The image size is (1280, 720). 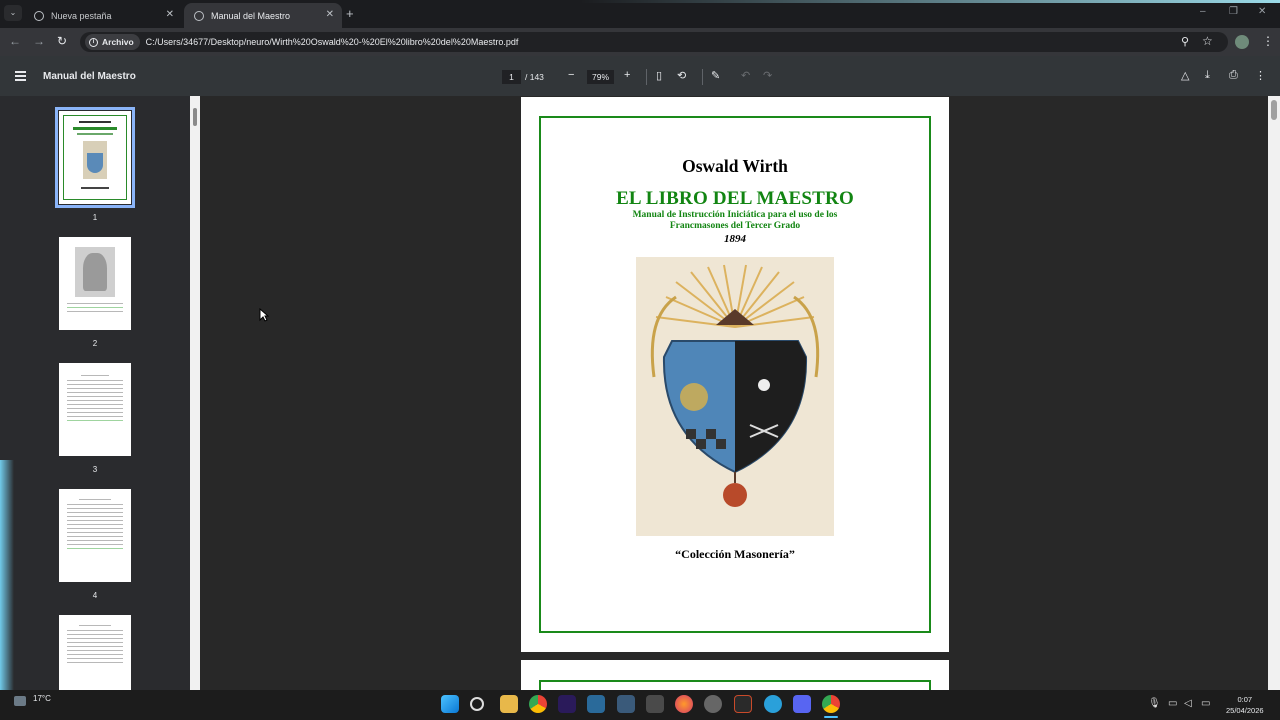 I want to click on book-title: EL LIBRO DEL MAESTRO, so click(x=735, y=198).